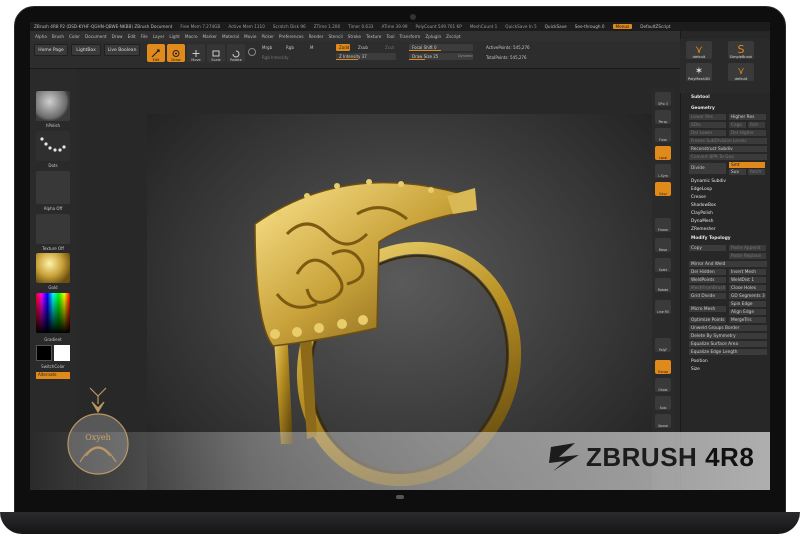  Describe the element at coordinates (53, 366) in the screenshot. I see `switch-color-button: SwitchColor` at that location.